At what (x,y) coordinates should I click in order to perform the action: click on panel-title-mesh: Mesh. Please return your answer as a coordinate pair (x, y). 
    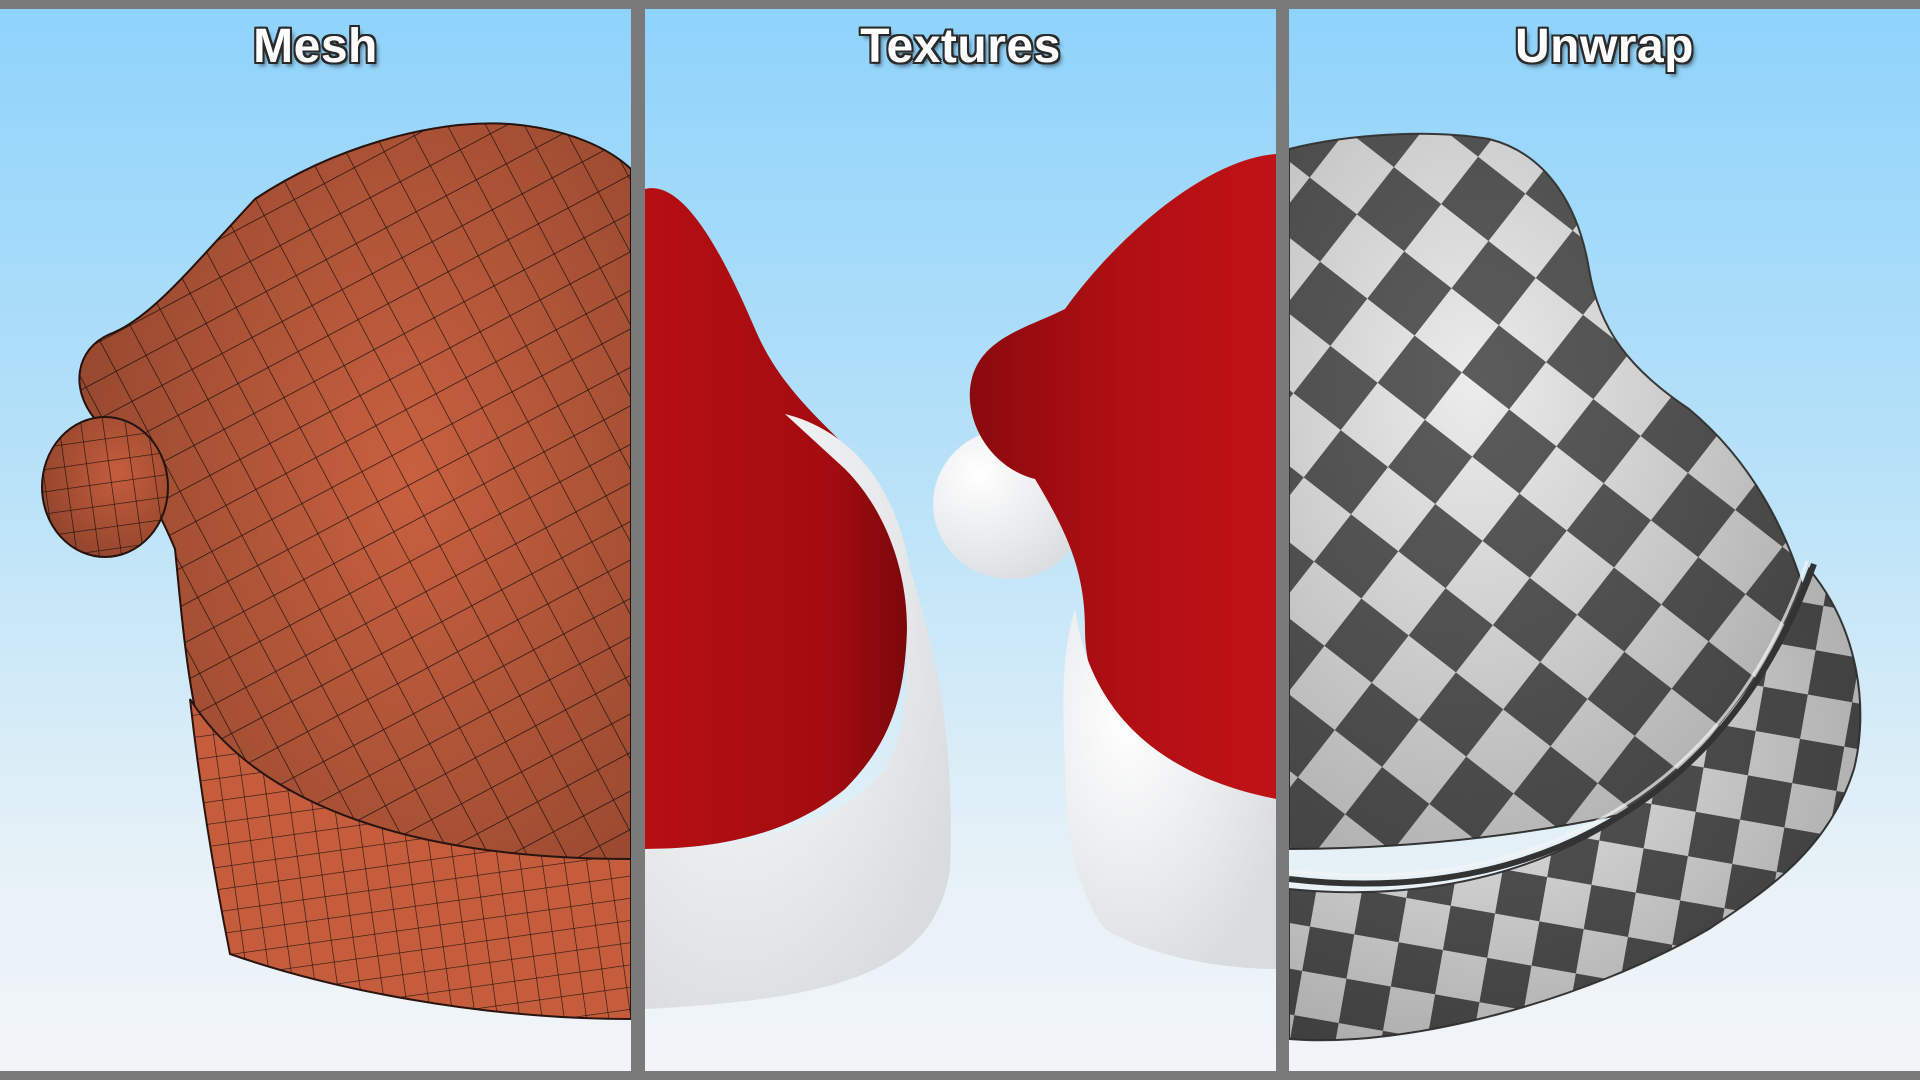
    Looking at the image, I should click on (315, 46).